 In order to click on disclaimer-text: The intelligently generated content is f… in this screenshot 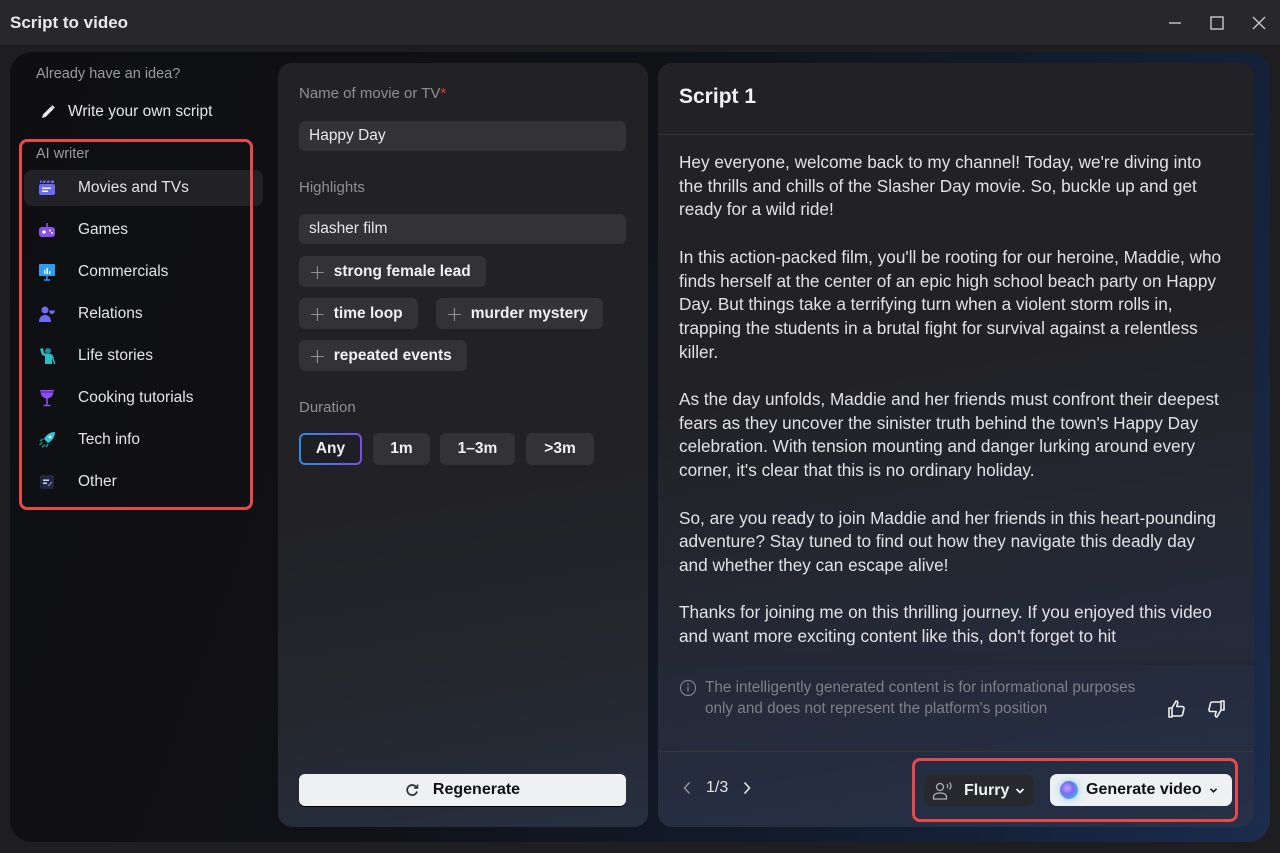, I will do `click(920, 698)`.